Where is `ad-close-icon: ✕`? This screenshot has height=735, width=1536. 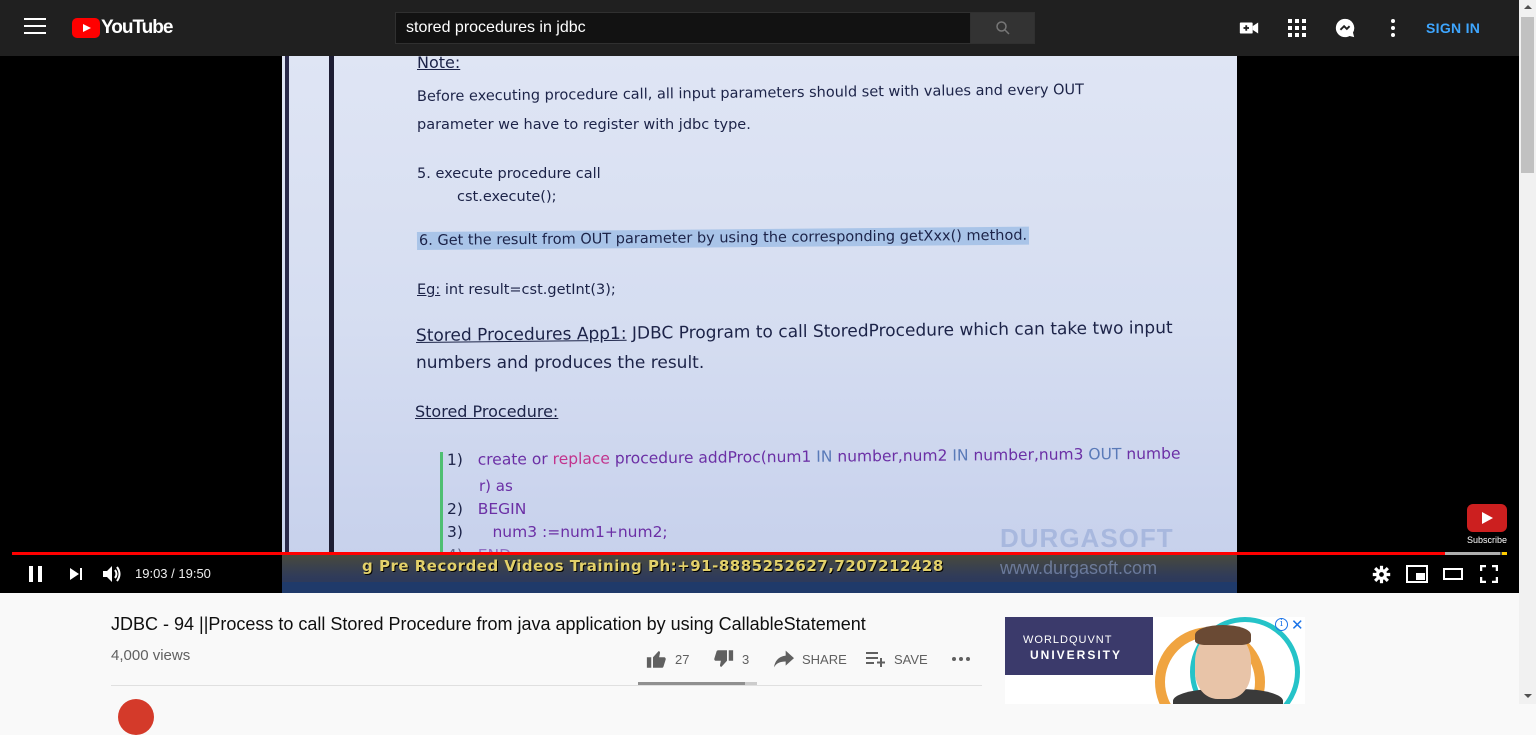
ad-close-icon: ✕ is located at coordinates (1297, 625).